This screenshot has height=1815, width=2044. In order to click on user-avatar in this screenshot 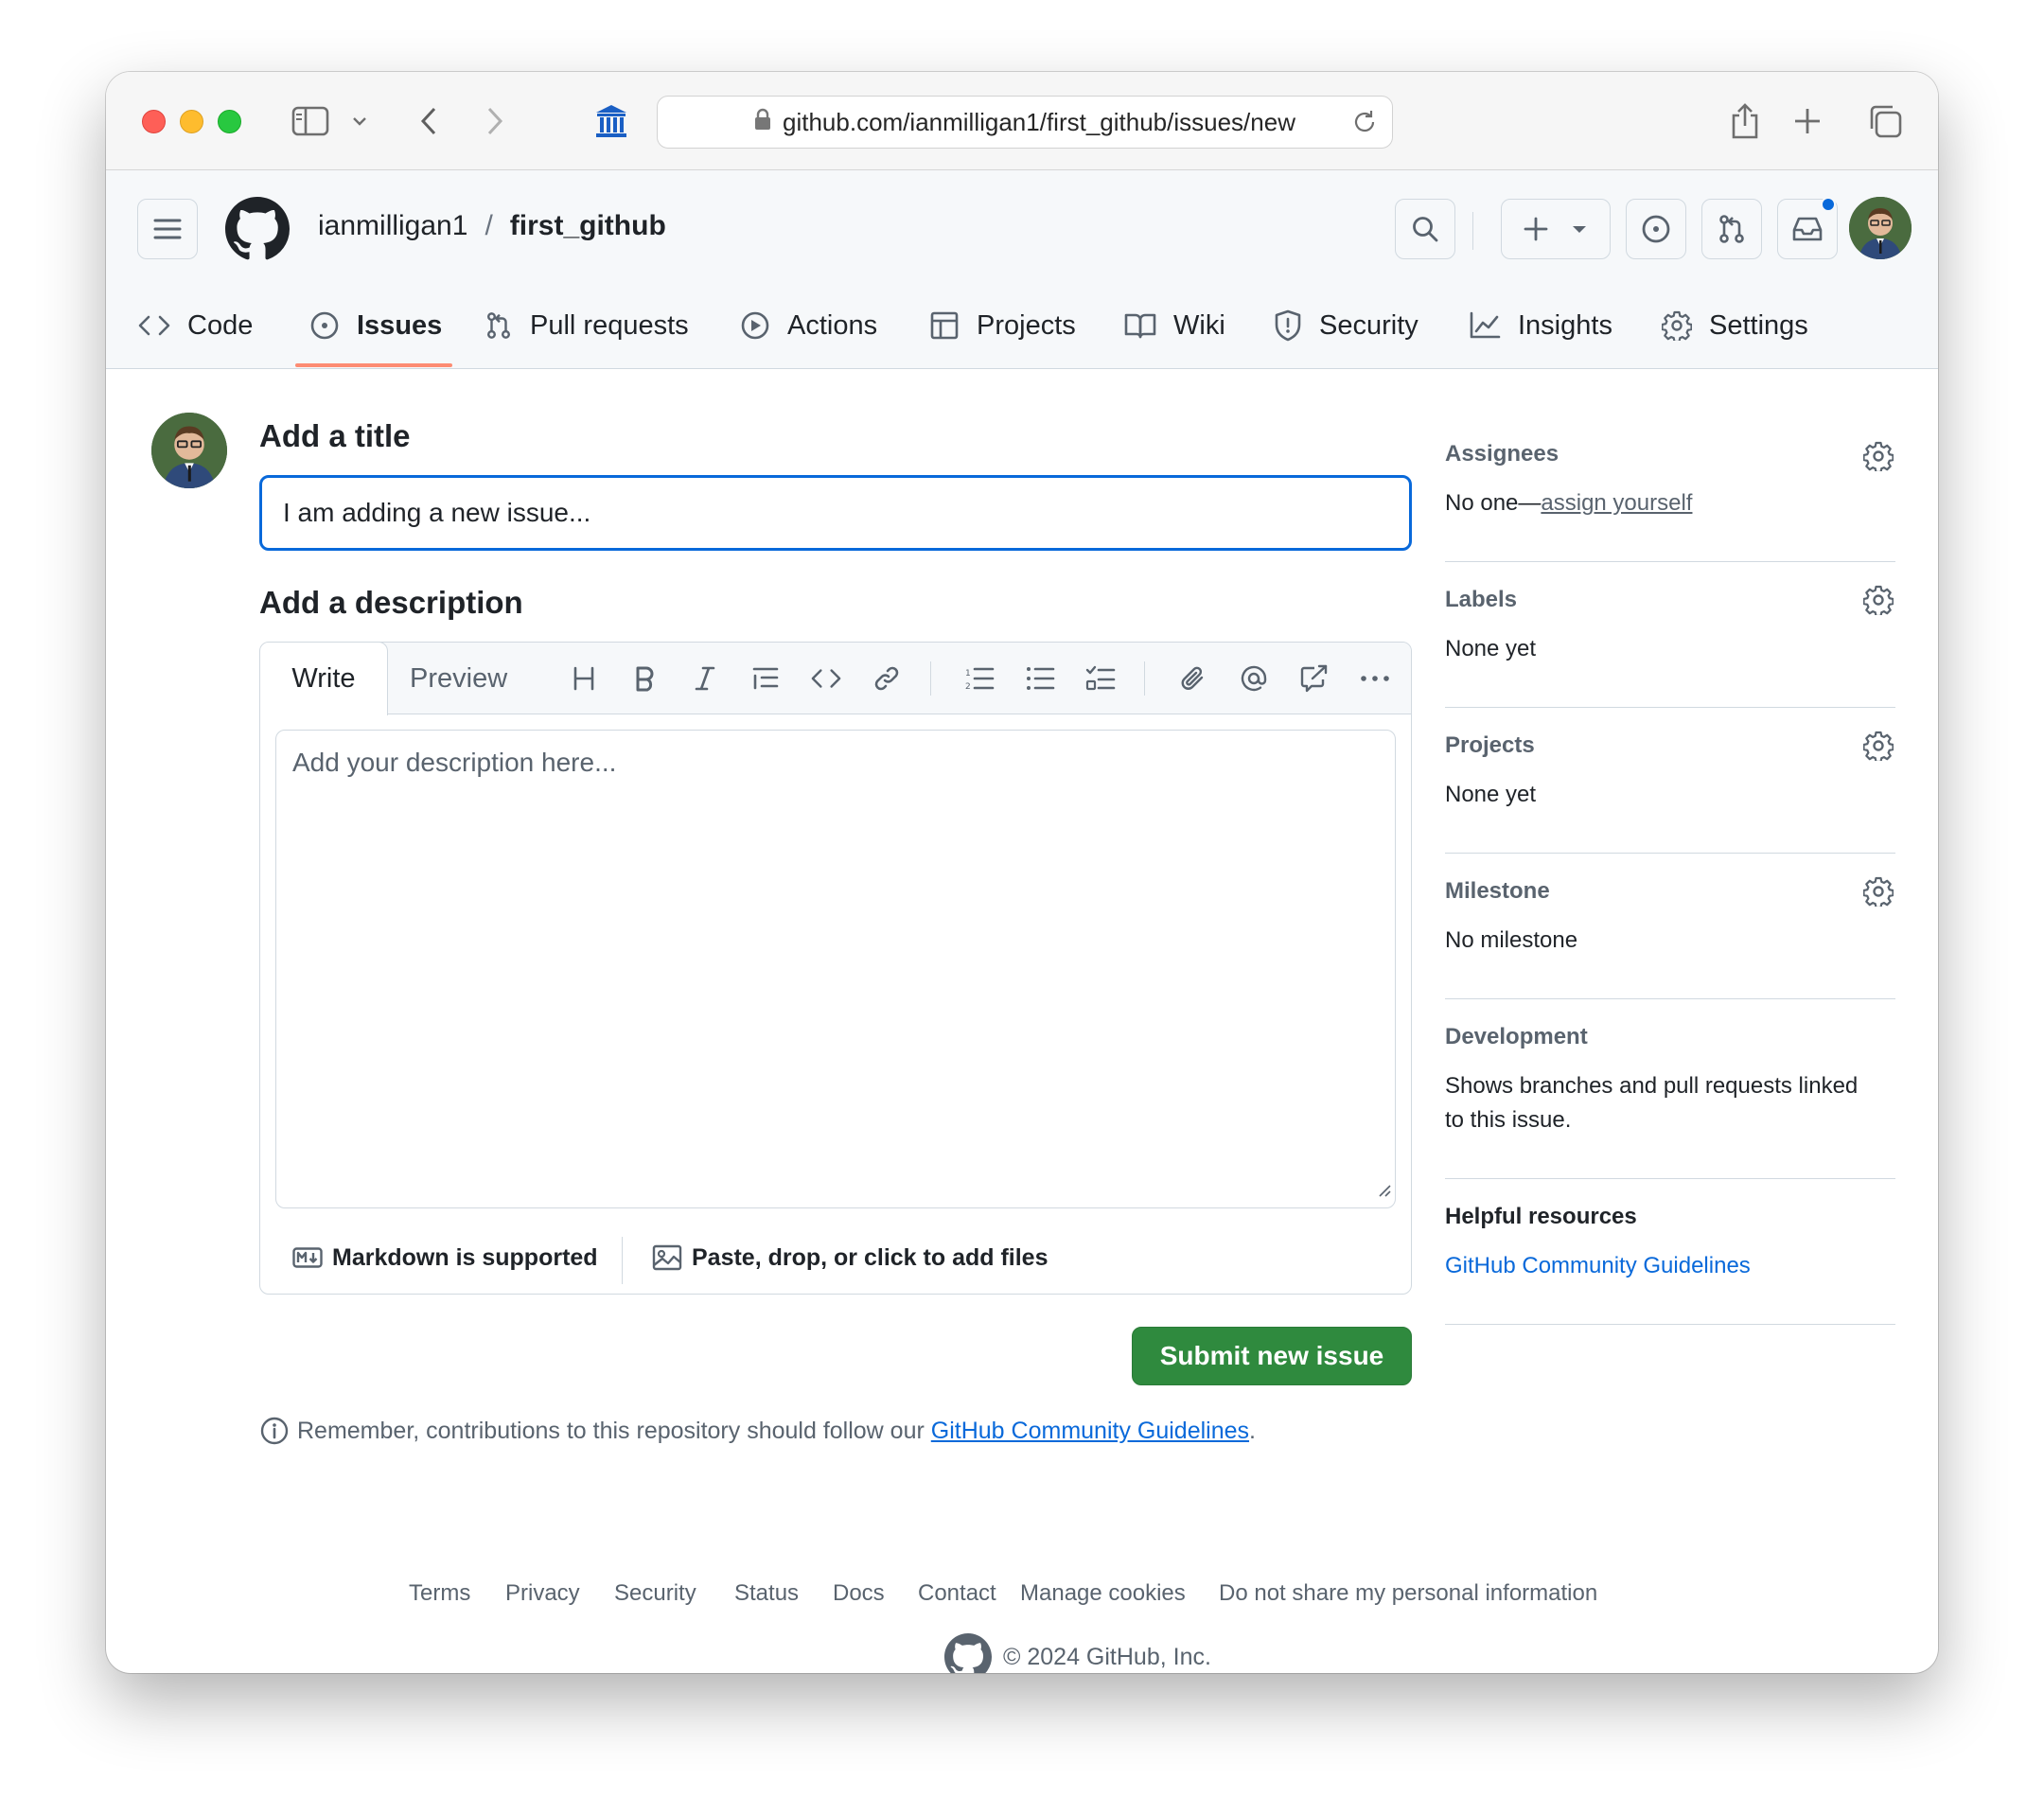, I will do `click(1880, 228)`.